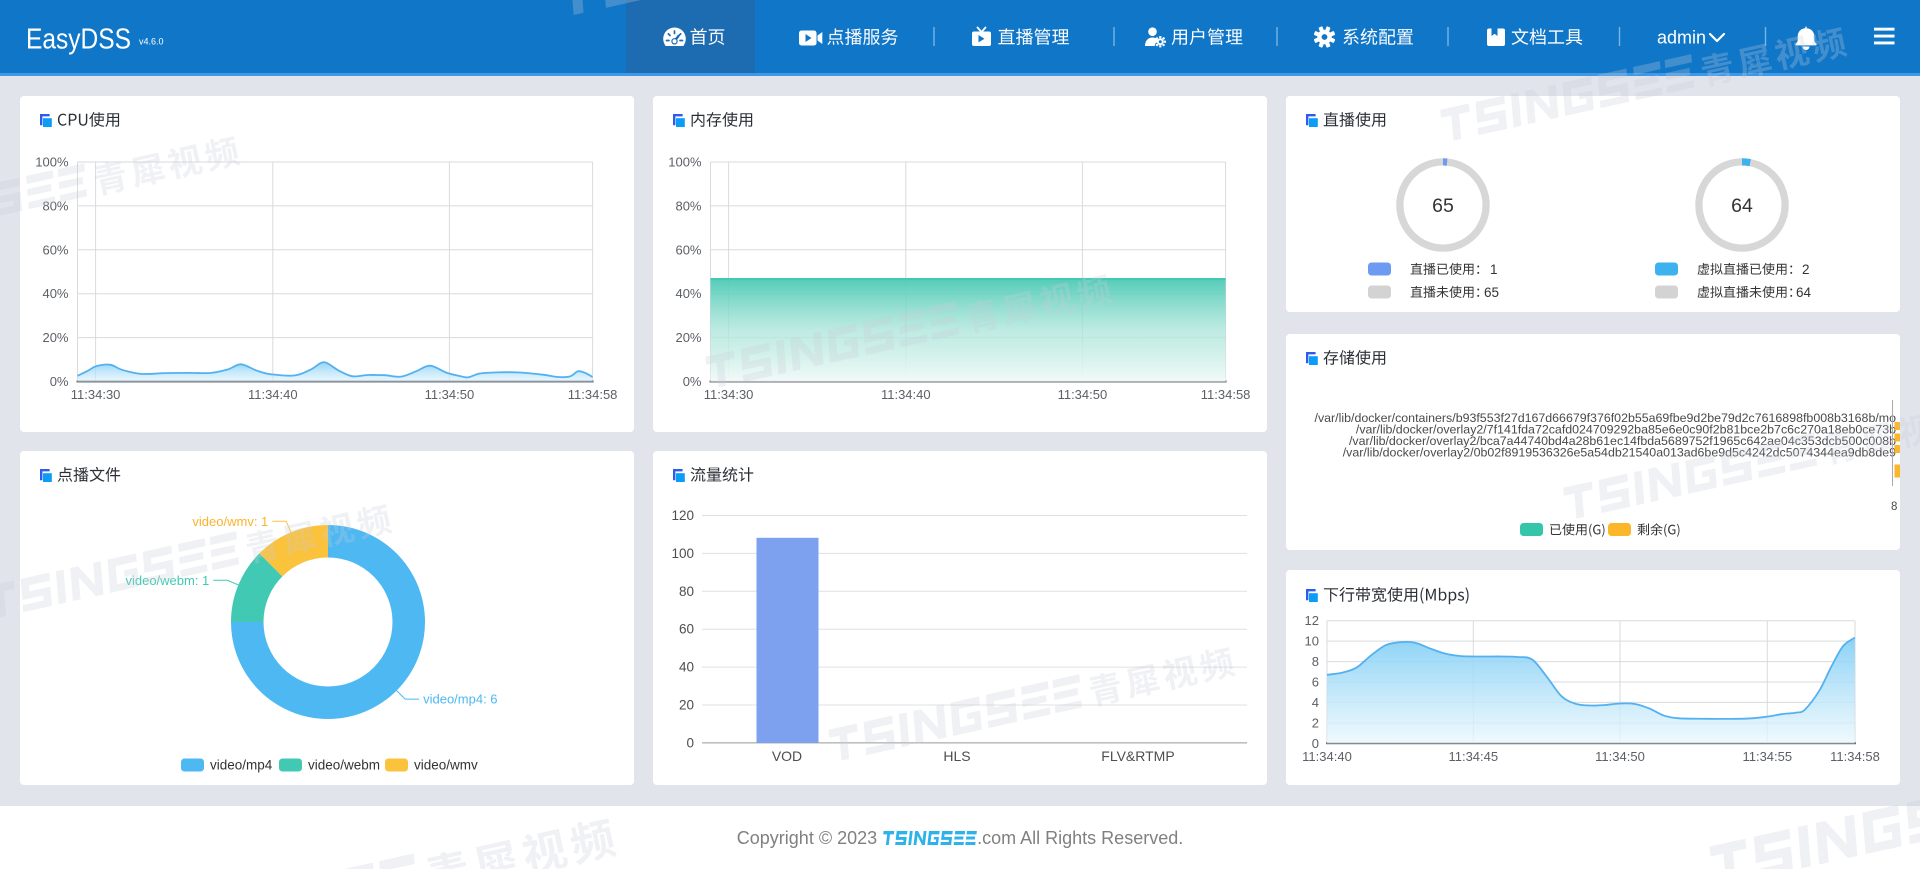 This screenshot has height=869, width=1920. Describe the element at coordinates (460, 699) in the screenshot. I see `svg-text: video/mp4: 6` at that location.